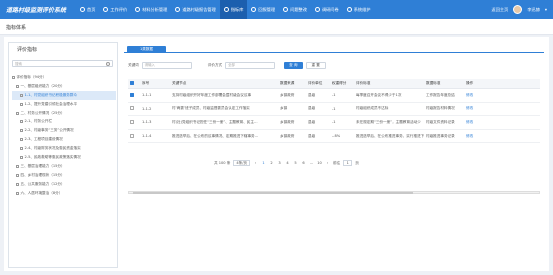 The width and height of the screenshot is (553, 275). Describe the element at coordinates (64, 148) in the screenshot. I see `tree-item: 2-4、村级财务状况及惠民资金落实` at that location.